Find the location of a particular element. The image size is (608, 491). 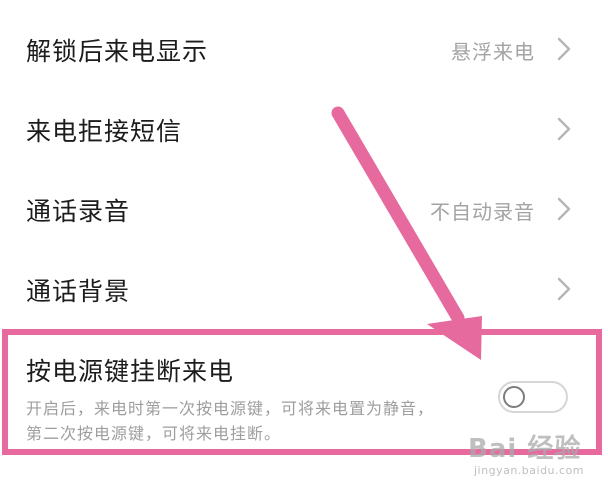

watermark-url: jingyan.baidu.com is located at coordinates (529, 470).